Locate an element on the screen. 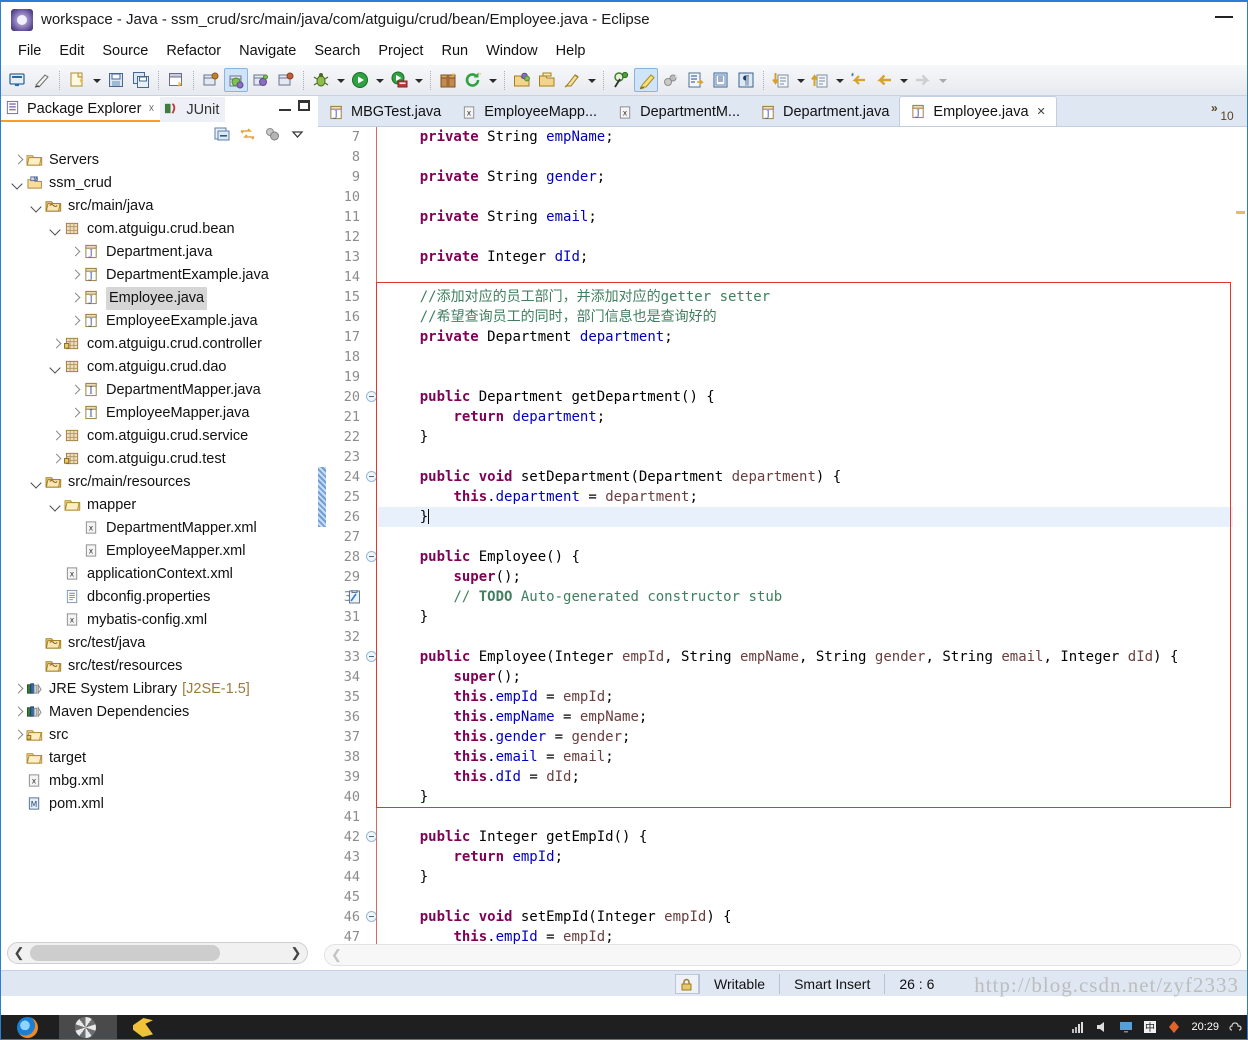 This screenshot has height=1040, width=1248. new-java-class-icon is located at coordinates (176, 80).